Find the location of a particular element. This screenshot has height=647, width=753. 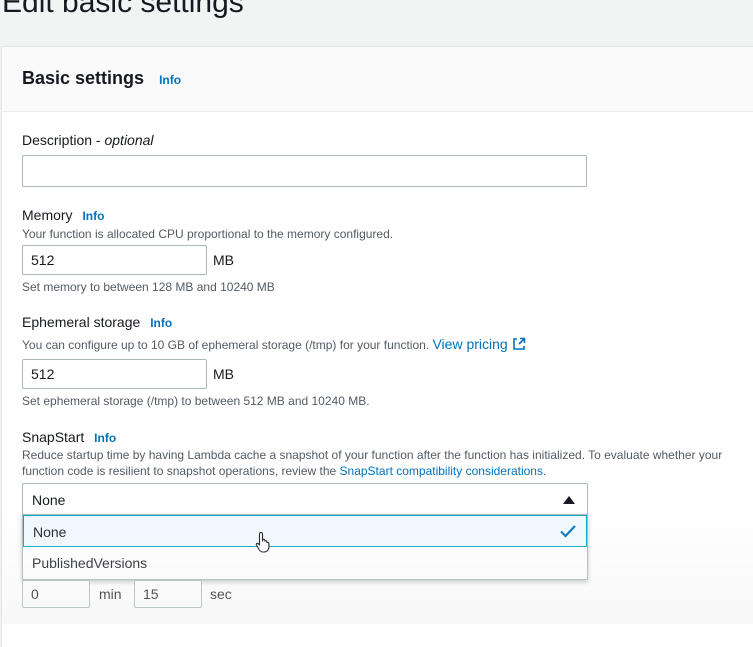

memory-label-text: Memory is located at coordinates (47, 215).